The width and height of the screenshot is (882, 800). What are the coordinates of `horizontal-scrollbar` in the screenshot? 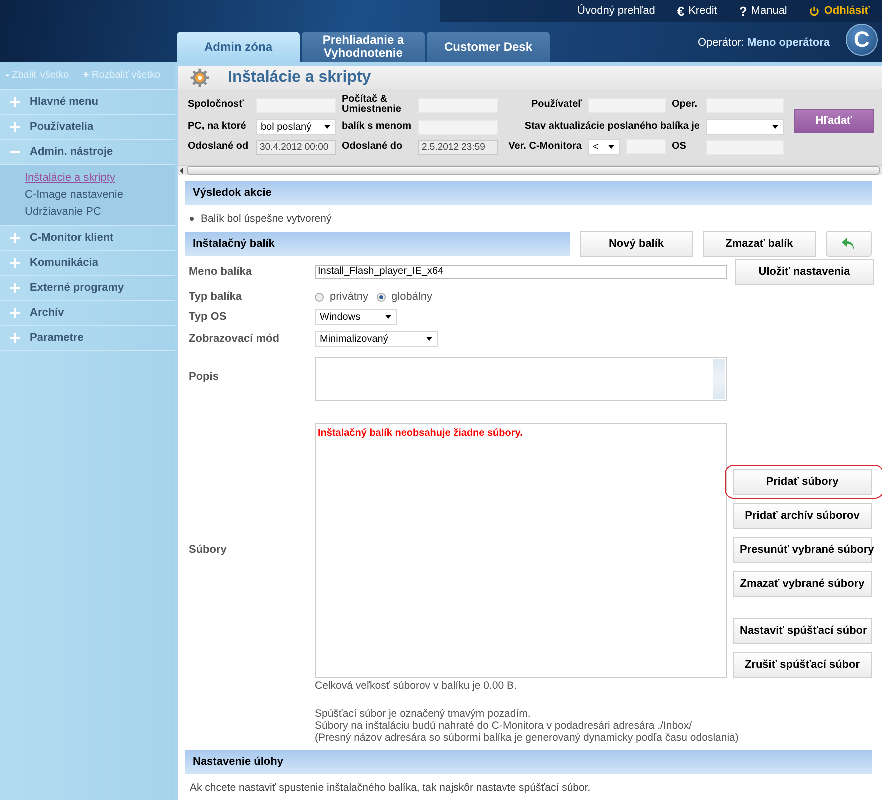 It's located at (530, 170).